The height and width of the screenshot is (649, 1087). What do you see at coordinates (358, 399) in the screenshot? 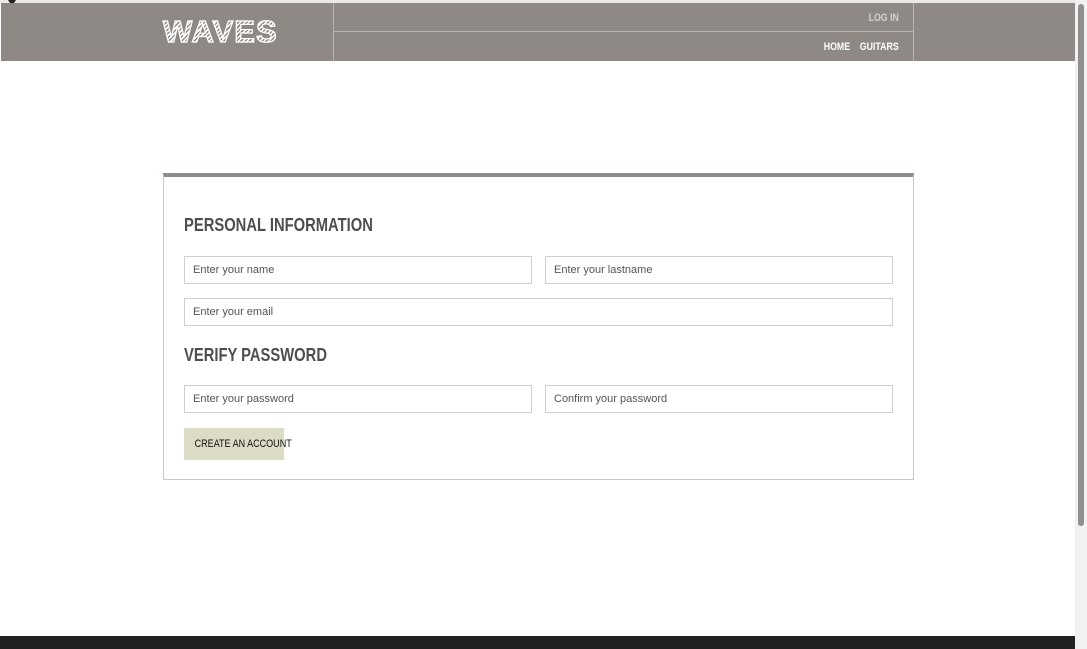
I see `password-input` at bounding box center [358, 399].